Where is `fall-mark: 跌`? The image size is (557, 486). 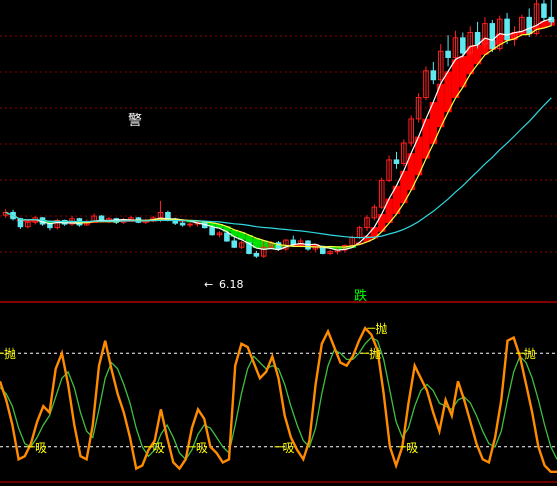
fall-mark: 跌 is located at coordinates (360, 296).